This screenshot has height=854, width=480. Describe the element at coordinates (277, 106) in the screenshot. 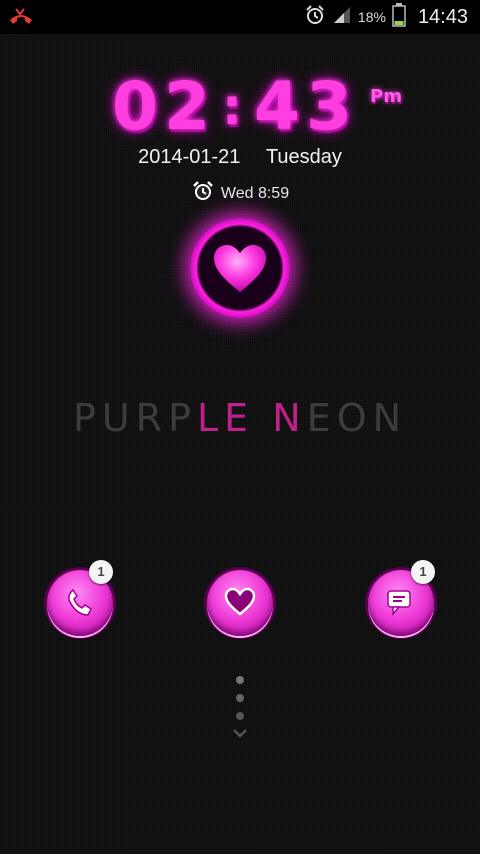

I see `clock-digit-minute-tens: 4` at that location.